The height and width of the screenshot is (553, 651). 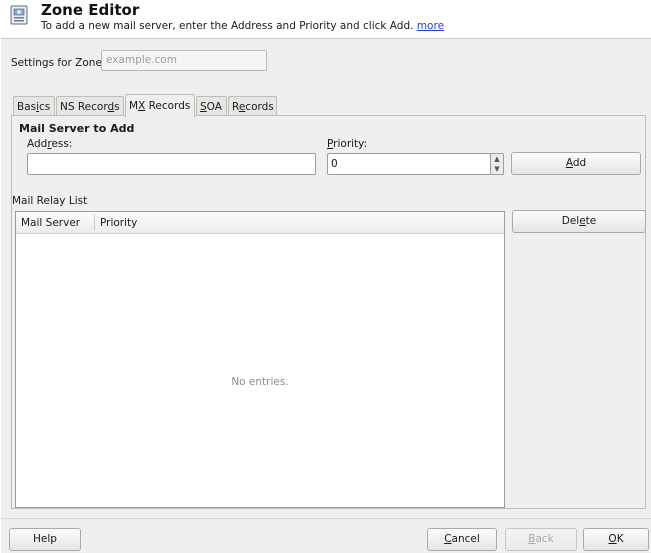 I want to click on tab-ns-records: NS Records, so click(x=90, y=106).